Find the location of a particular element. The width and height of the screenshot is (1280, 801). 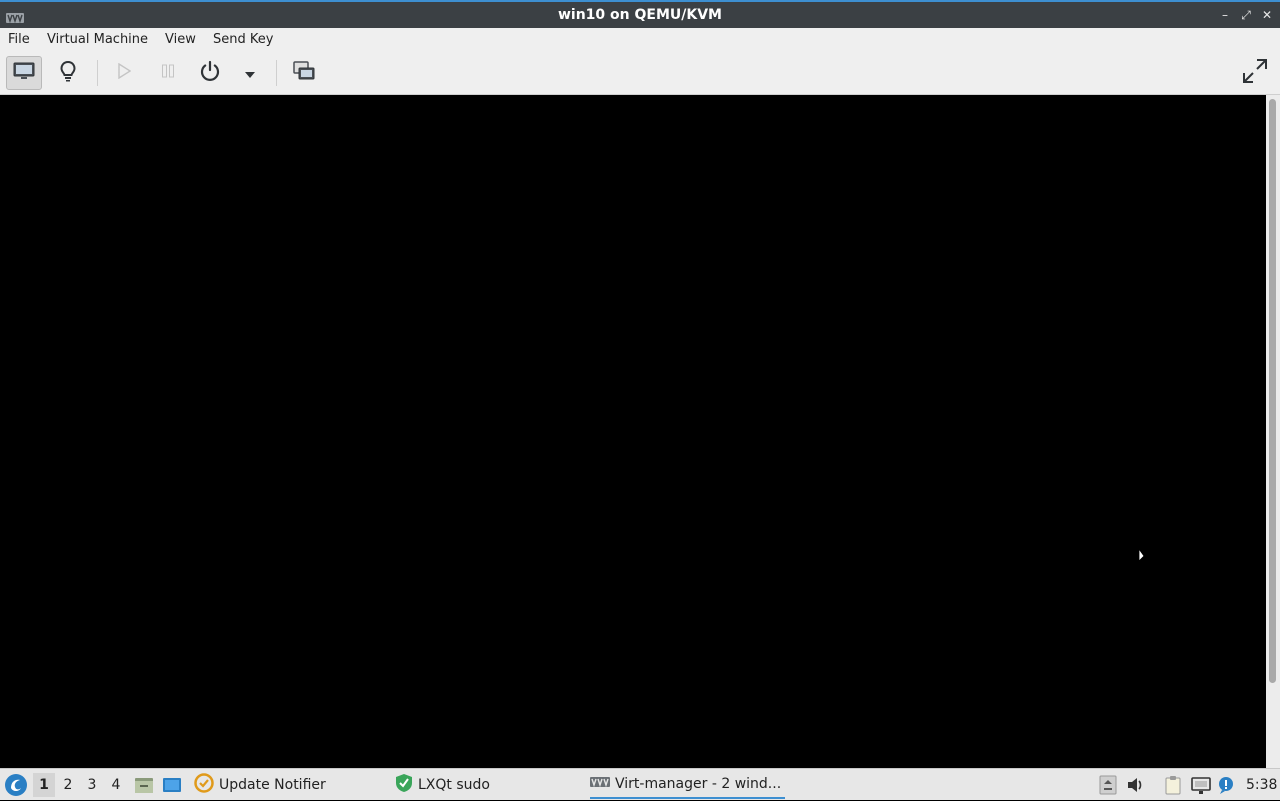

close-button: ✕ is located at coordinates (1267, 15).